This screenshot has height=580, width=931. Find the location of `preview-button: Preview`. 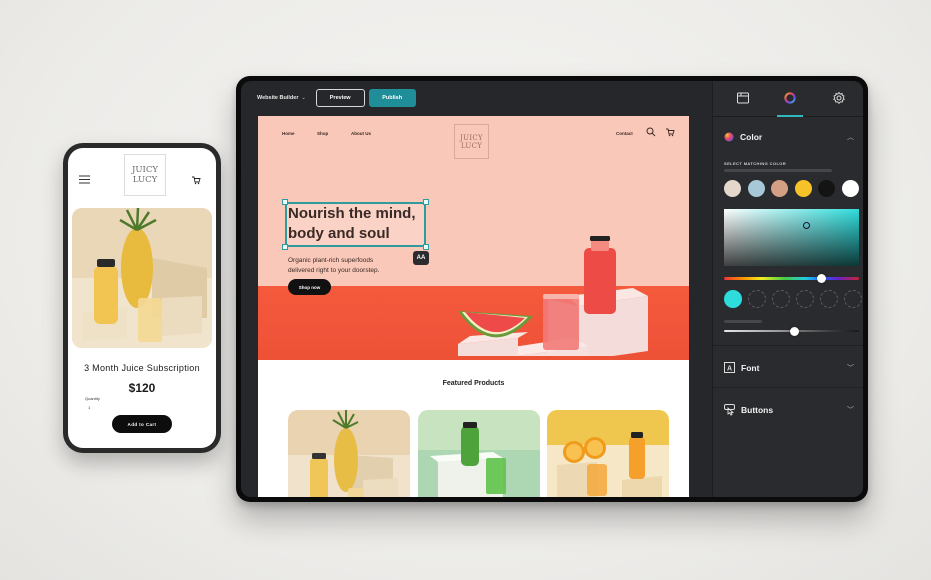

preview-button: Preview is located at coordinates (340, 98).